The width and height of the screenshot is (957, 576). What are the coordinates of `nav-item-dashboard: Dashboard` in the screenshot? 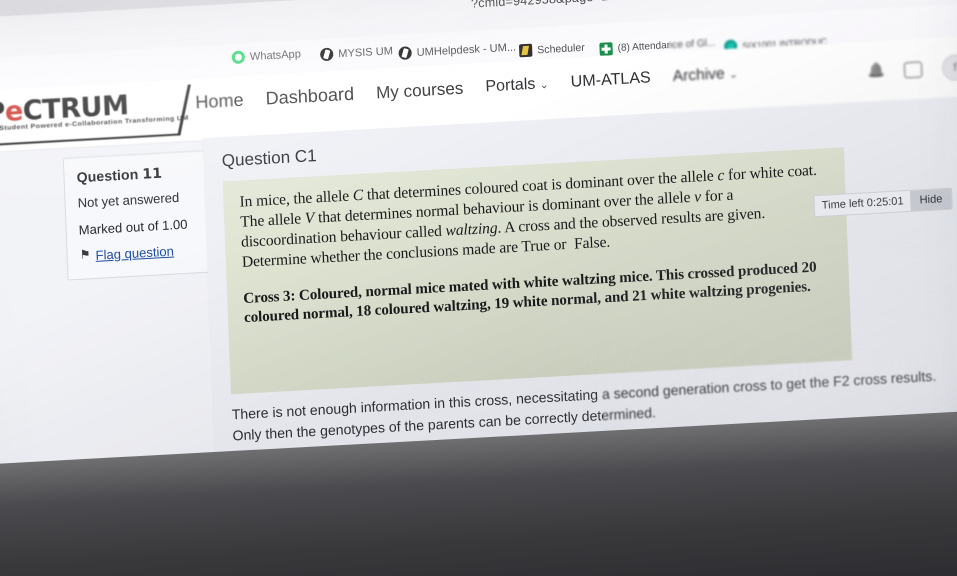 It's located at (309, 97).